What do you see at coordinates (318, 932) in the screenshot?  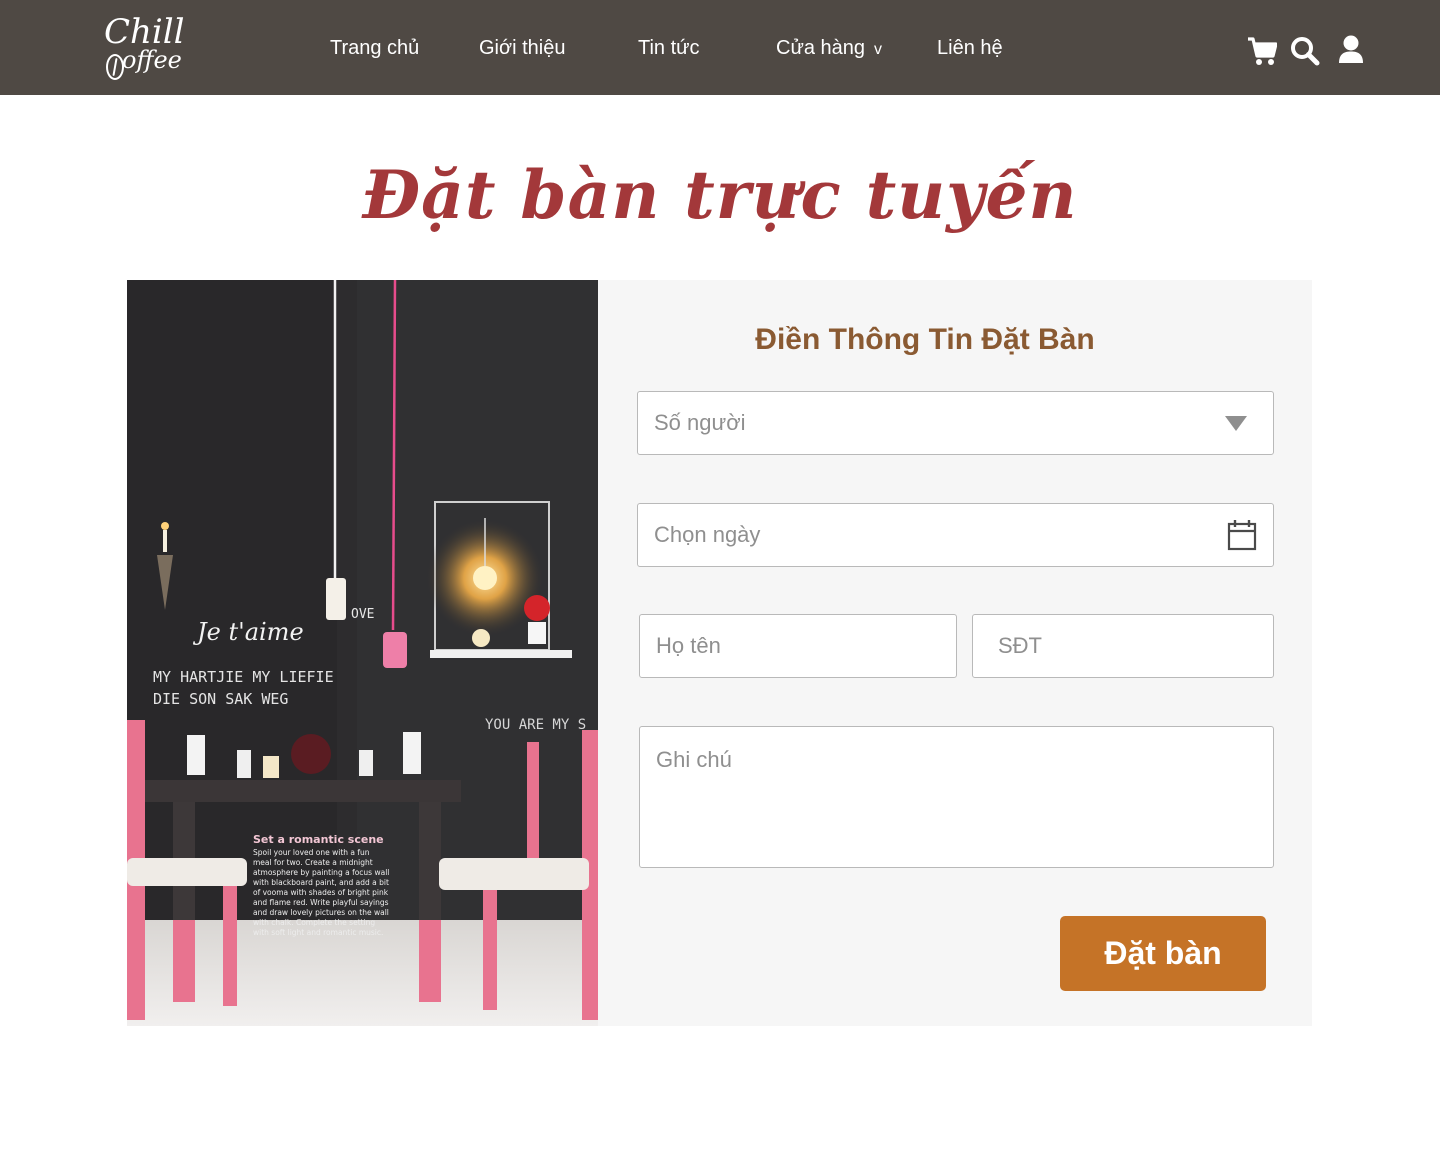 I see `caption-line: with soft light and romantic music.` at bounding box center [318, 932].